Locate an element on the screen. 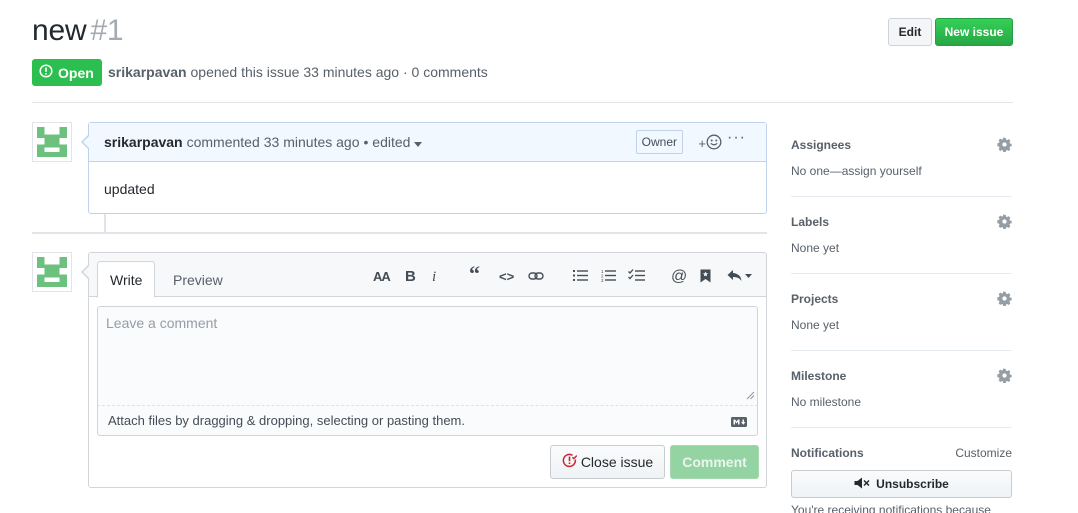 This screenshot has height=513, width=1078. smiley-icon is located at coordinates (714, 143).